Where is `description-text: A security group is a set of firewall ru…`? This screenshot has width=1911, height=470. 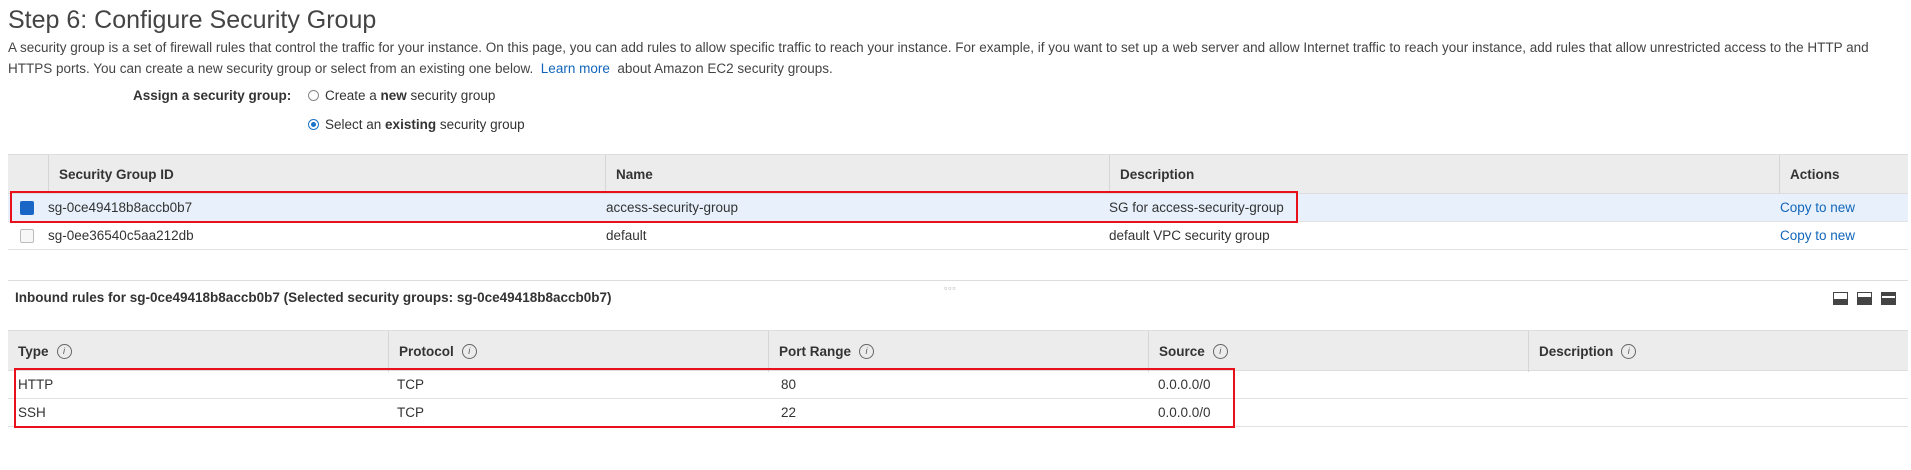 description-text: A security group is a set of firewall ru… is located at coordinates (938, 58).